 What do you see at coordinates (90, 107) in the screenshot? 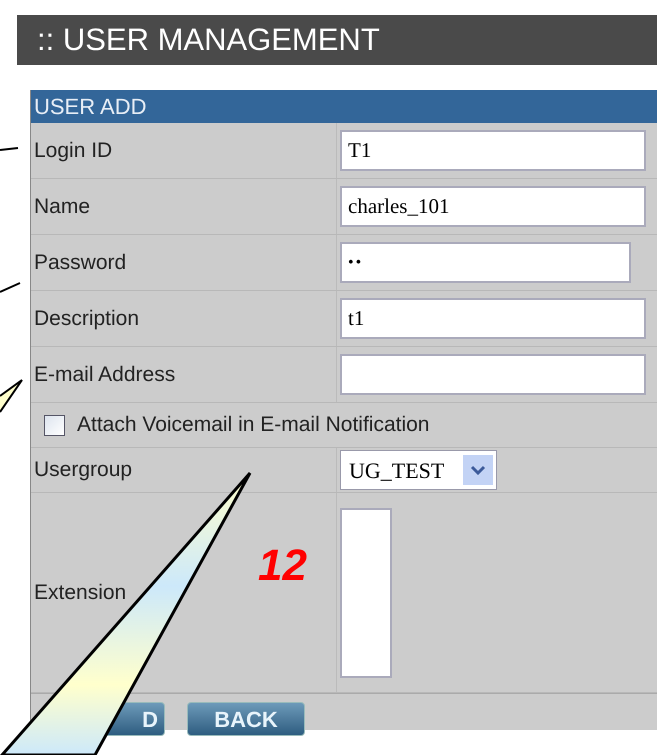
I see `panel-title: USER ADD` at bounding box center [90, 107].